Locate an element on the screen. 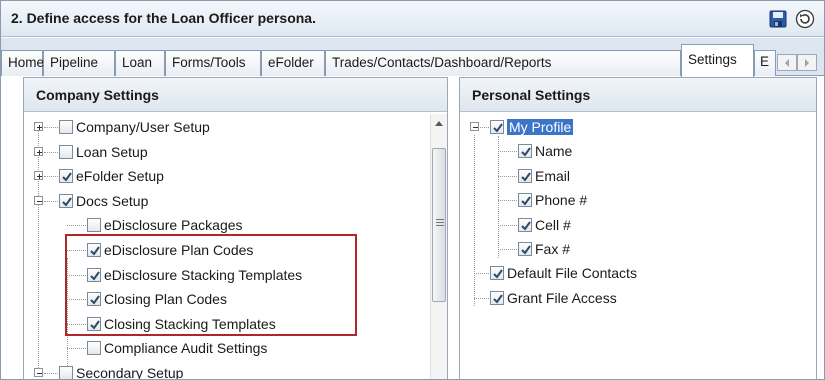  personal-settings-item-label: Phone # is located at coordinates (561, 200).